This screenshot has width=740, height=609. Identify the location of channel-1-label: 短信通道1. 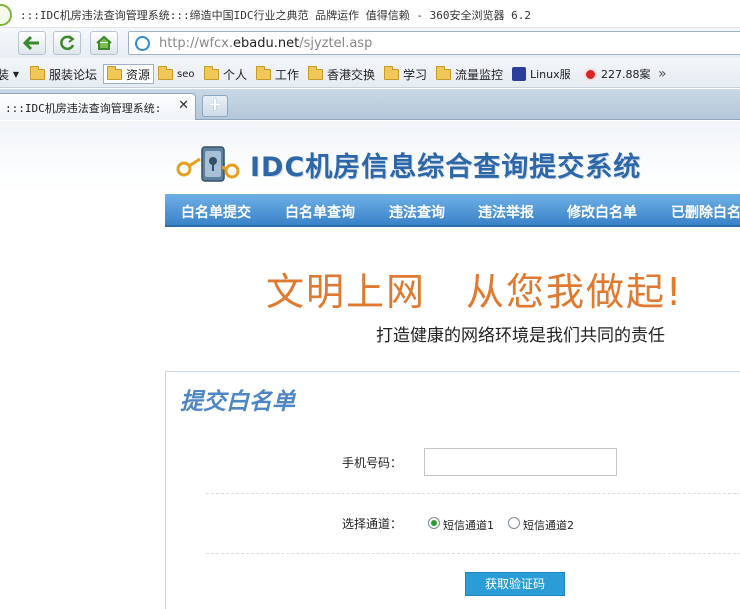
(468, 525).